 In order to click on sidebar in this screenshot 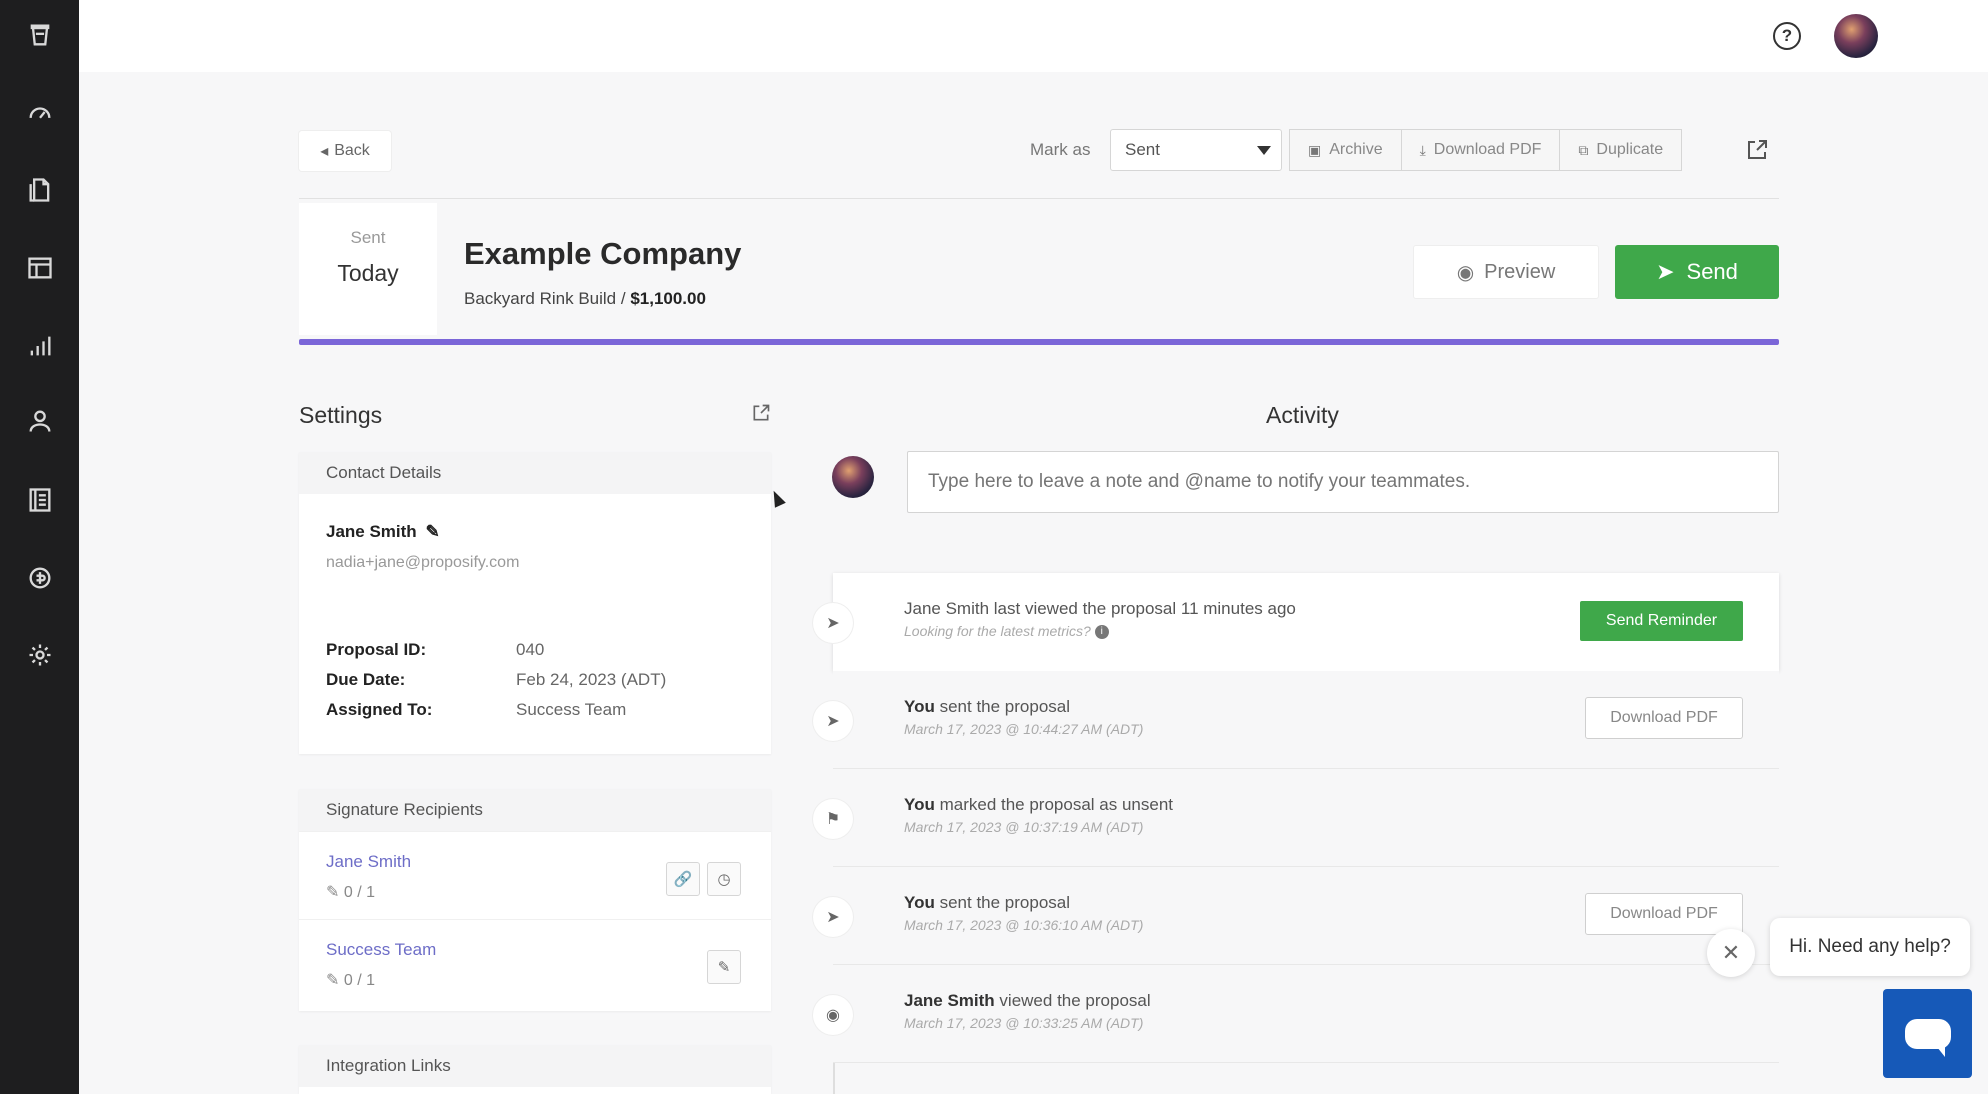, I will do `click(39, 547)`.